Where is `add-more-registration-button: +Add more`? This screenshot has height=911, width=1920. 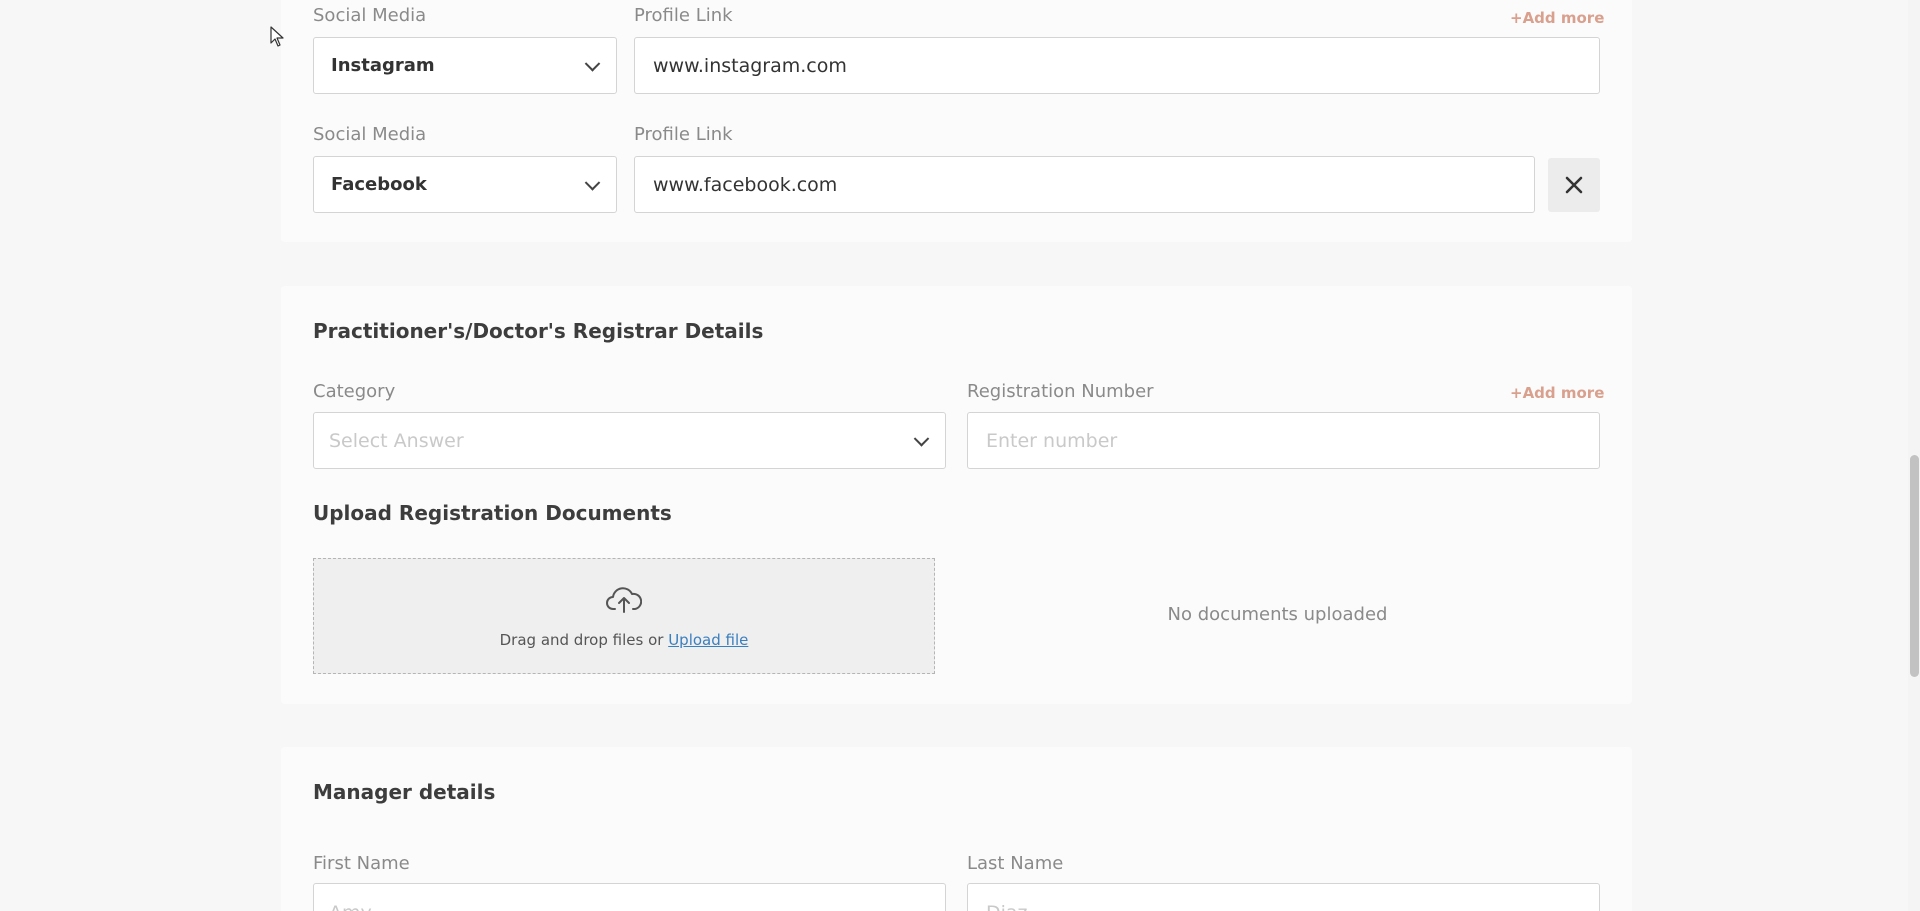
add-more-registration-button: +Add more is located at coordinates (1557, 393).